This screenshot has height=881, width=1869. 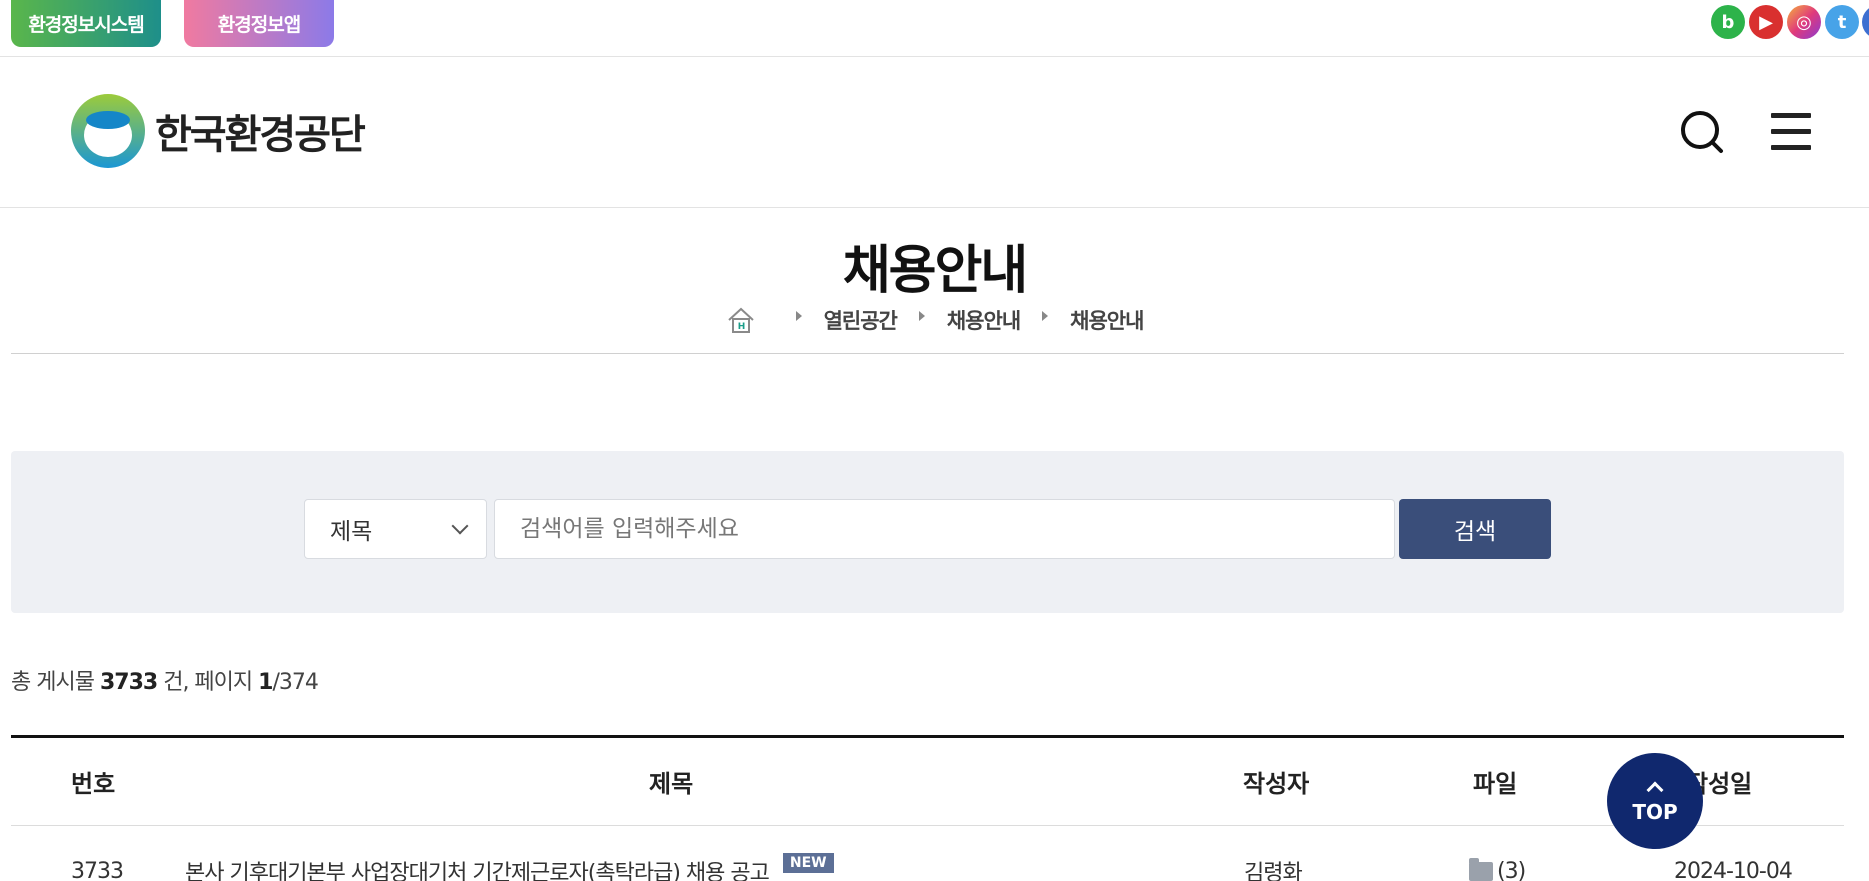 What do you see at coordinates (295, 682) in the screenshot?
I see `total-pages: /374` at bounding box center [295, 682].